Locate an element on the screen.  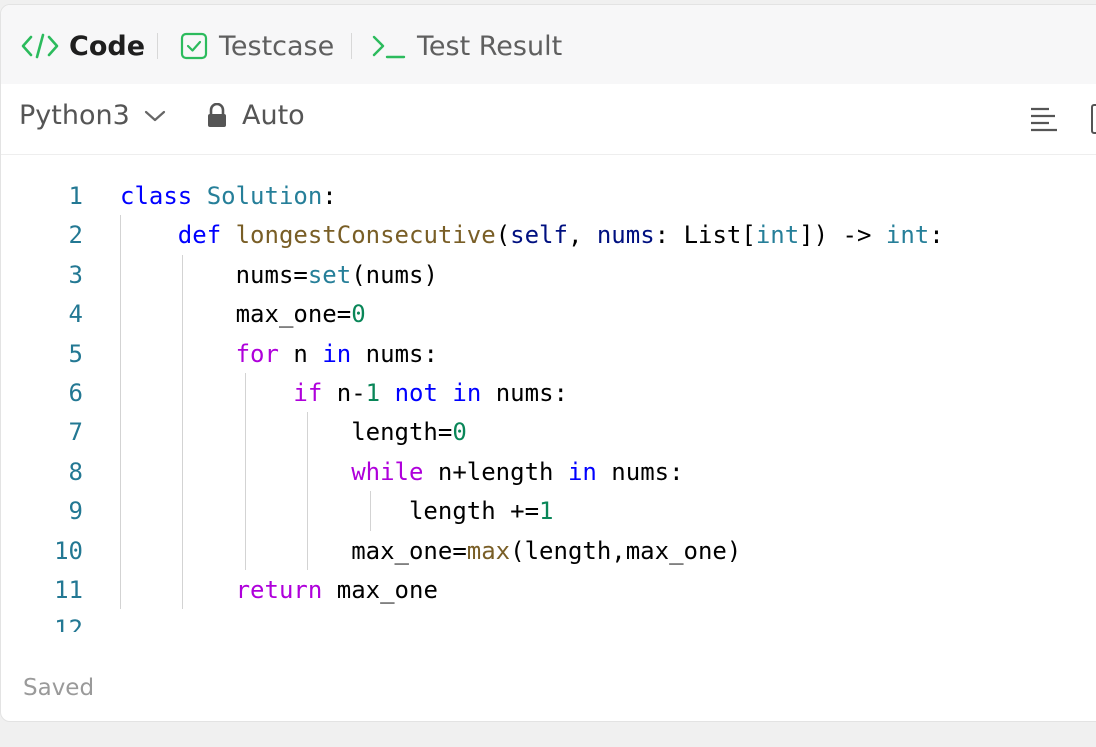
line-number: 7 is located at coordinates (75, 432).